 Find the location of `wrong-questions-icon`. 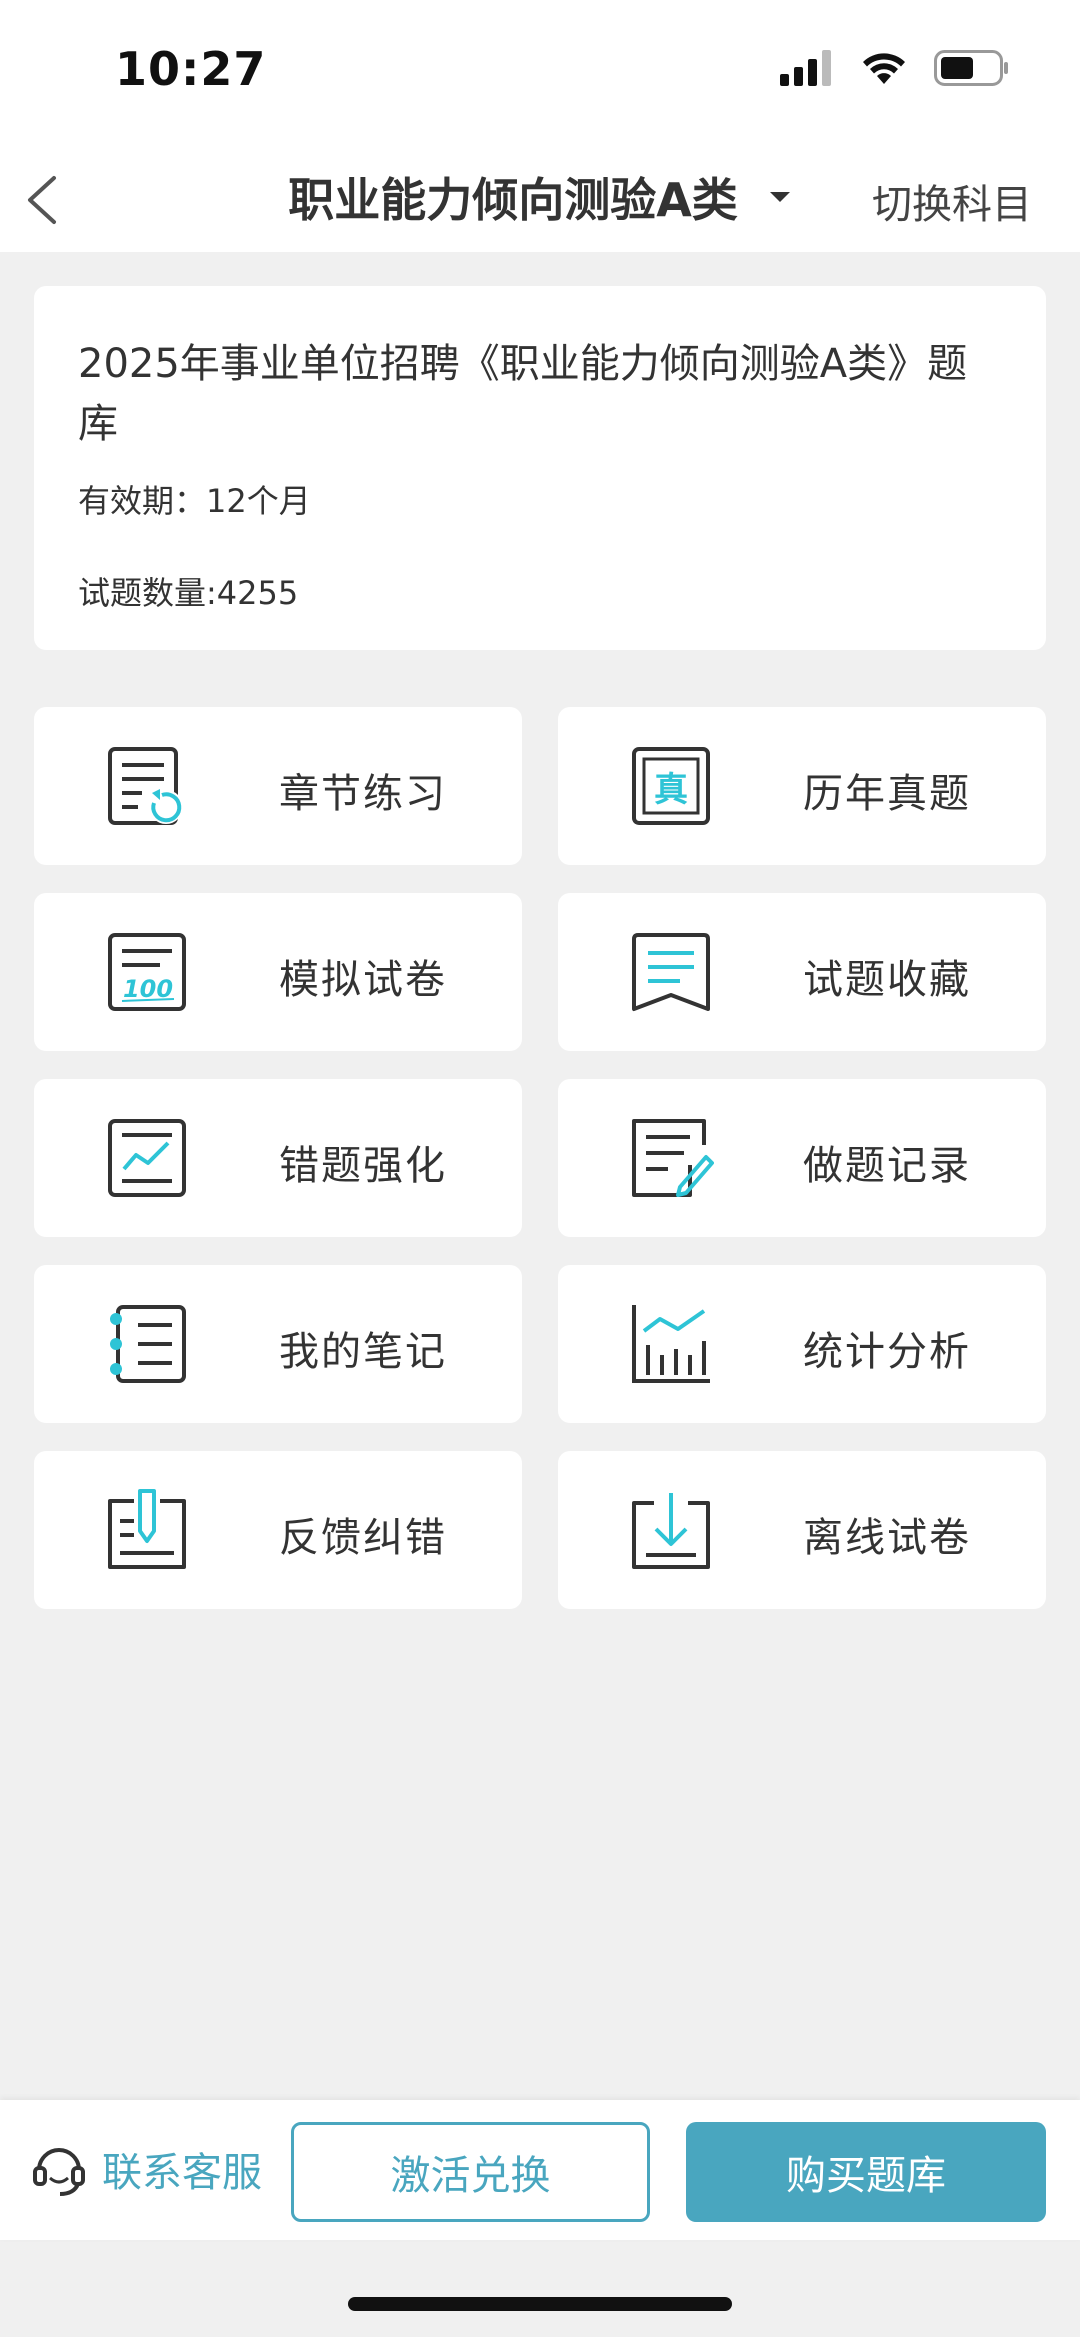

wrong-questions-icon is located at coordinates (147, 1158).